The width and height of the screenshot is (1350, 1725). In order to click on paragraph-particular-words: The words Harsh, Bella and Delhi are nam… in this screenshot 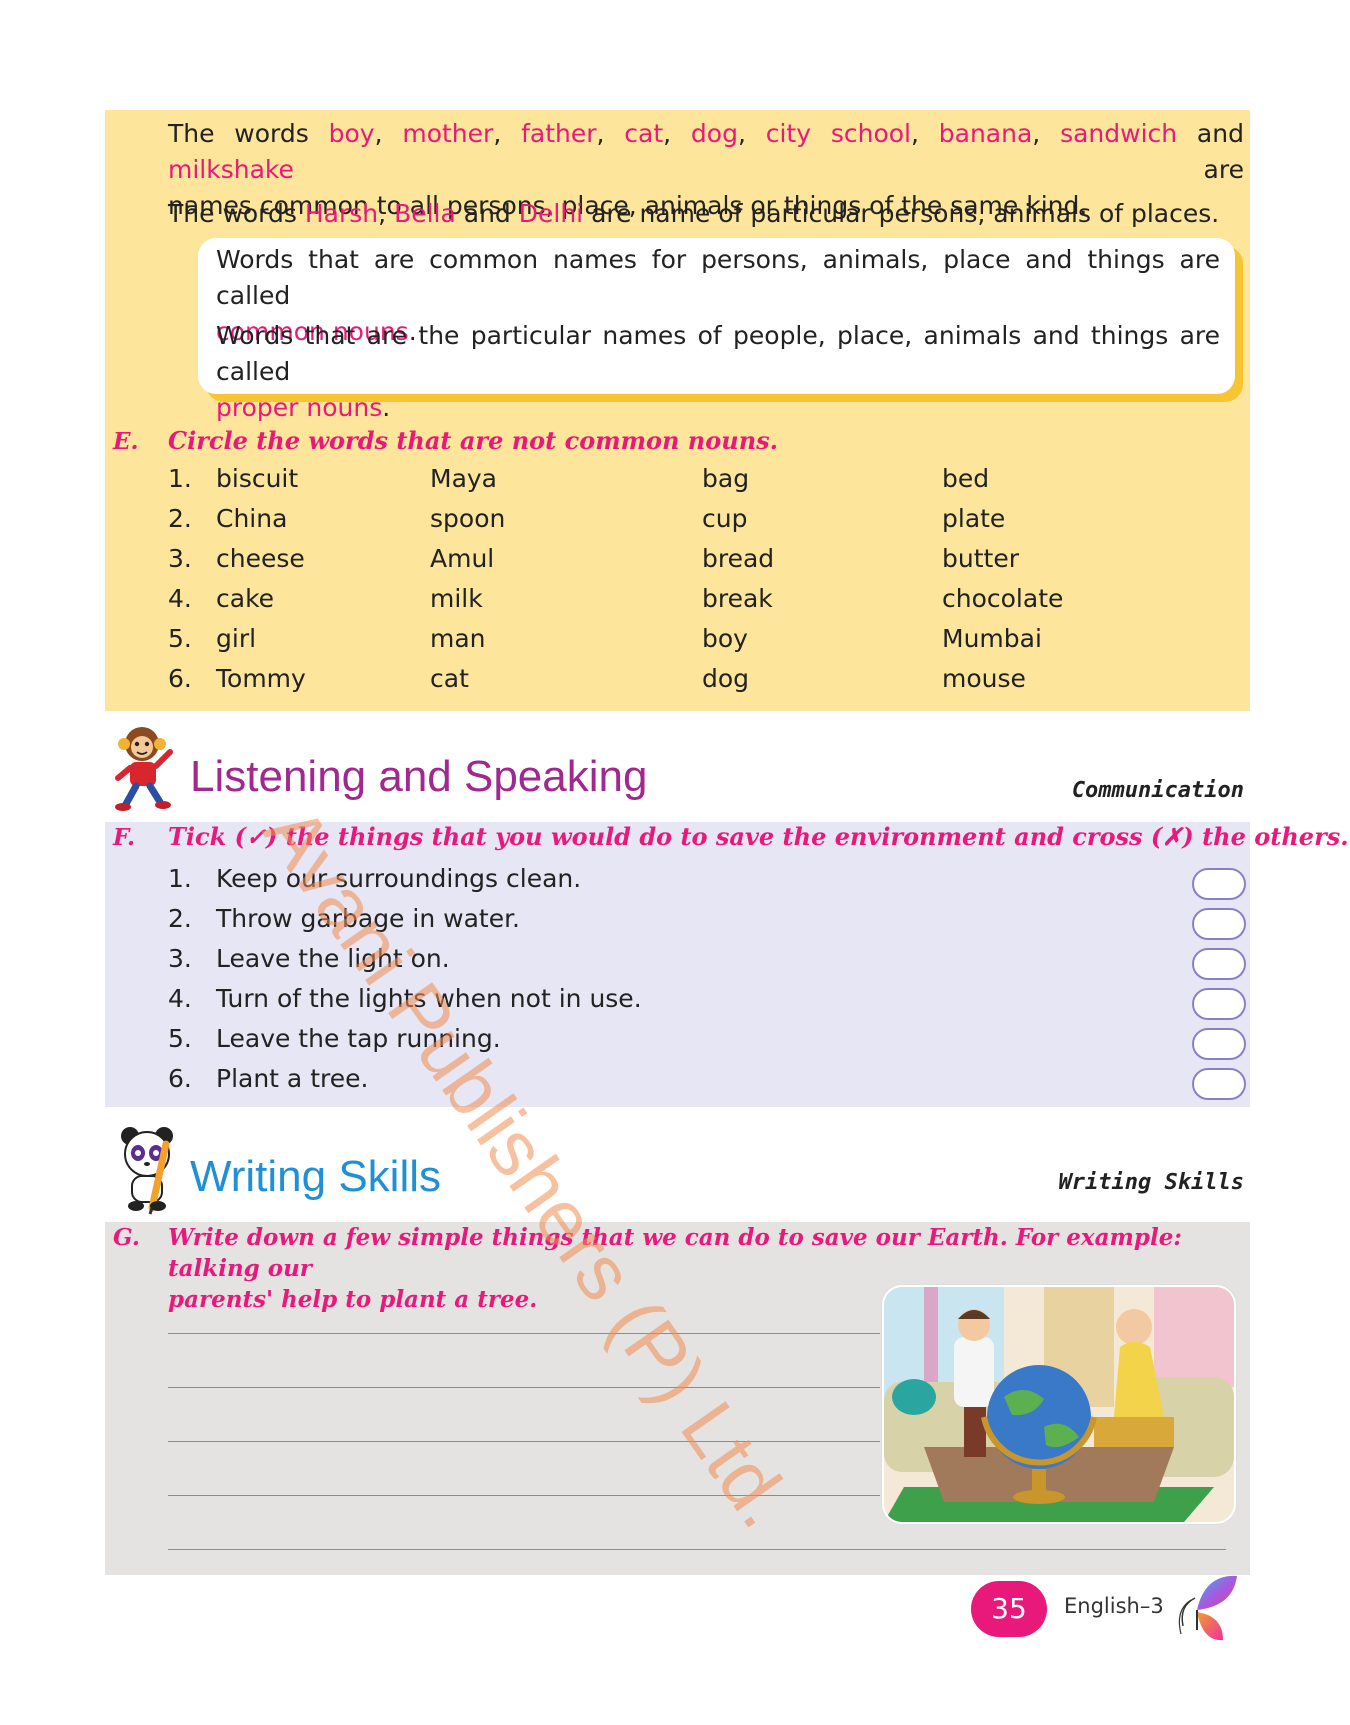, I will do `click(694, 213)`.